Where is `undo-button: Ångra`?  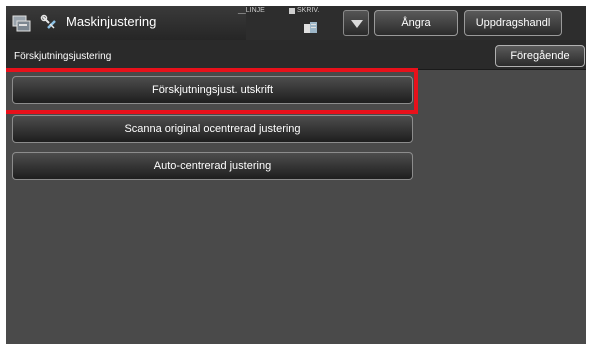 undo-button: Ångra is located at coordinates (416, 23).